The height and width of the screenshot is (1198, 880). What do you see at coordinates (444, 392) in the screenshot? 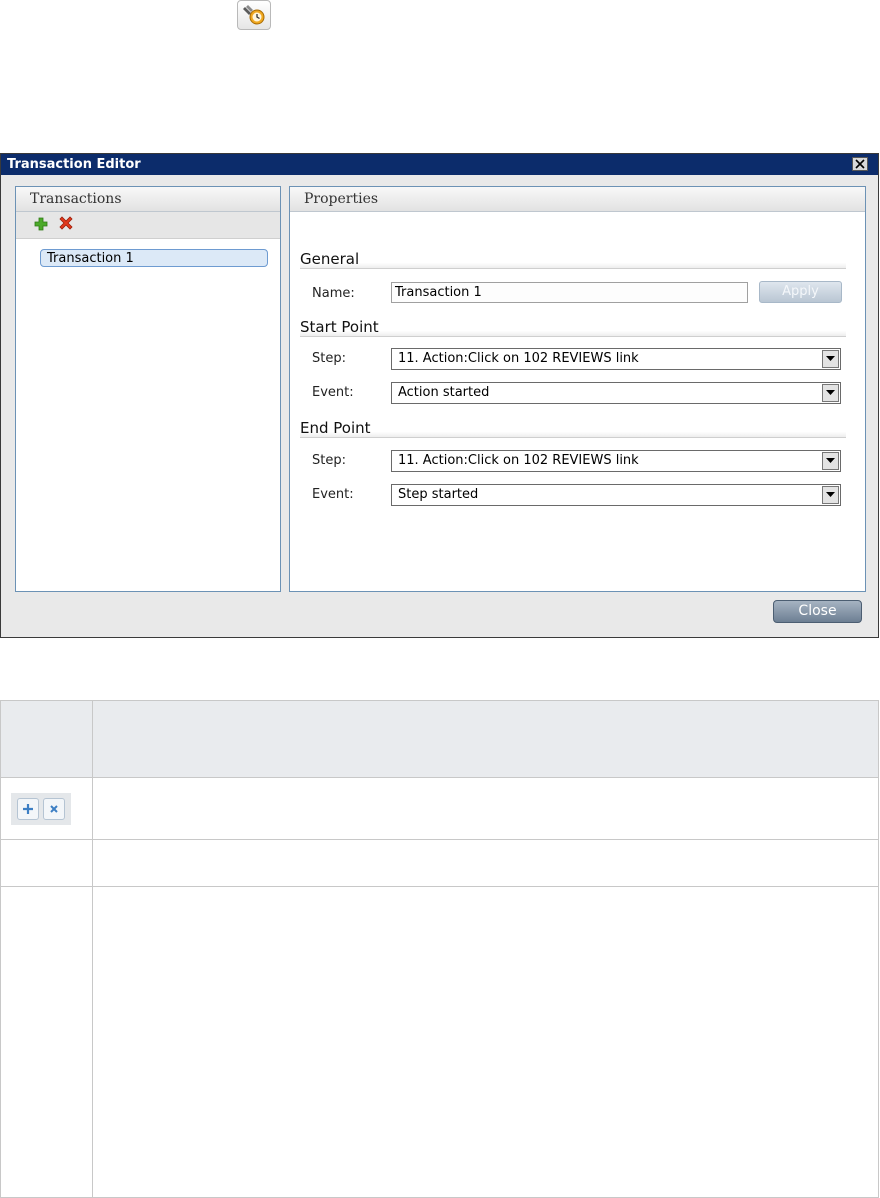
I see `start-event-value: Action started` at bounding box center [444, 392].